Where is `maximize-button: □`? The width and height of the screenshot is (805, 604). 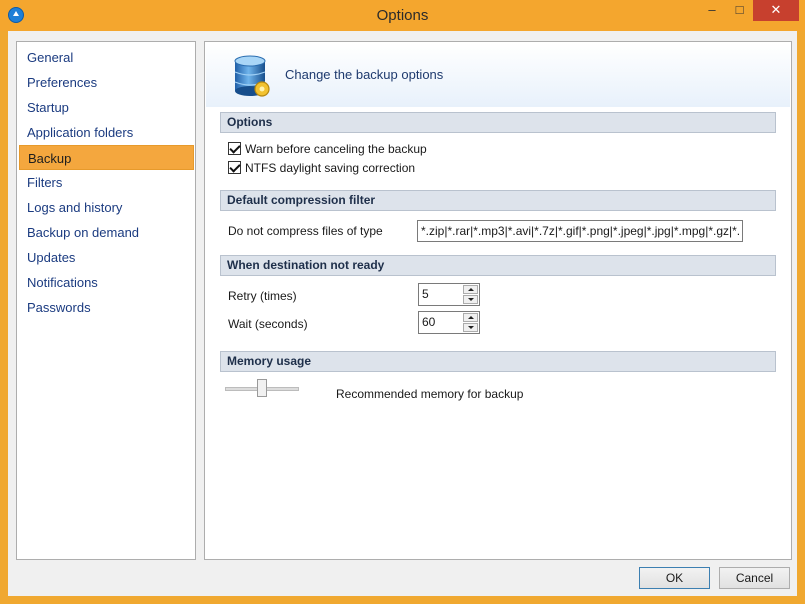 maximize-button: □ is located at coordinates (739, 10).